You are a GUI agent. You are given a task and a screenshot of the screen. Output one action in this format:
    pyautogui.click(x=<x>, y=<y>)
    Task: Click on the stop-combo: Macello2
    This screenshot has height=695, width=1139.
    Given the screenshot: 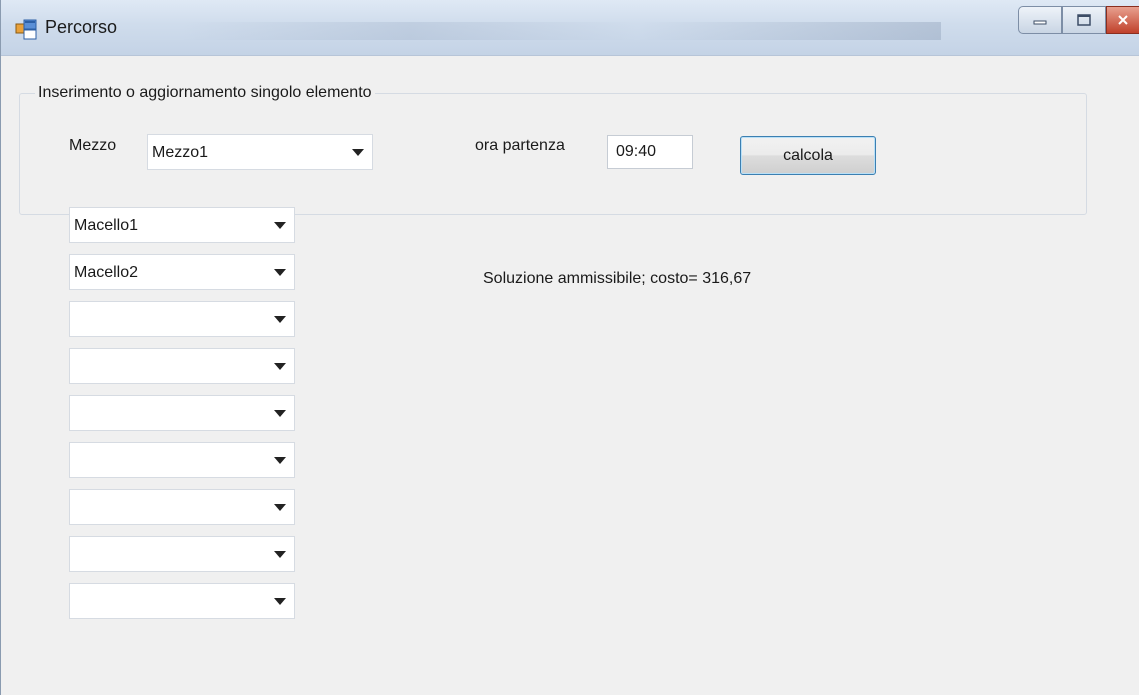 What is the action you would take?
    pyautogui.click(x=182, y=272)
    